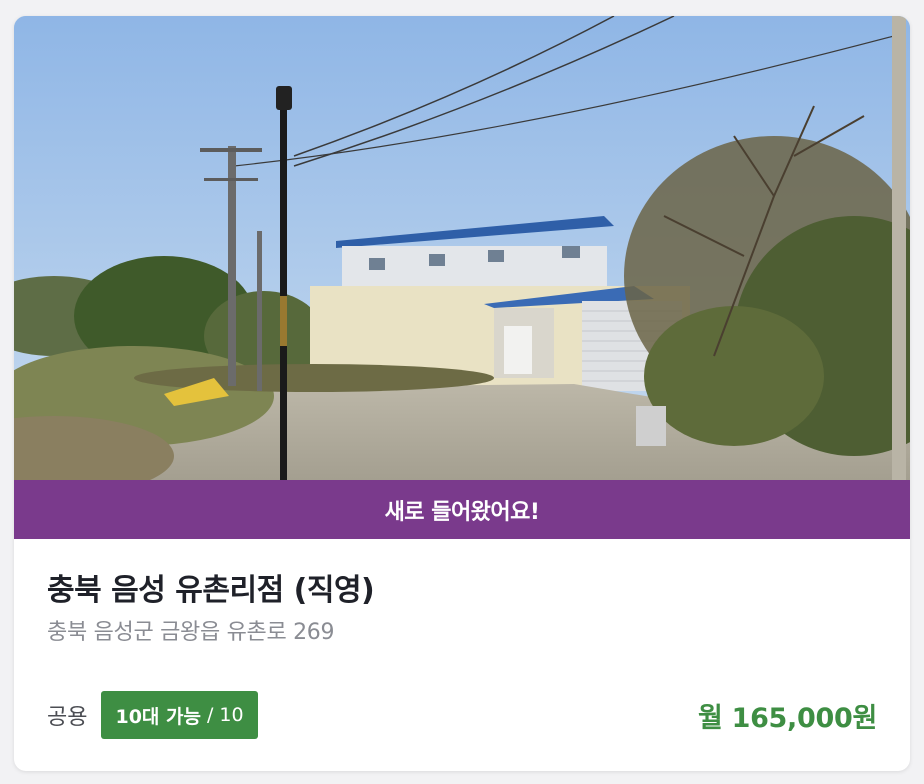  I want to click on listing-footer: 공용 10대 가능 / 10 월 165,000원, so click(462, 715).